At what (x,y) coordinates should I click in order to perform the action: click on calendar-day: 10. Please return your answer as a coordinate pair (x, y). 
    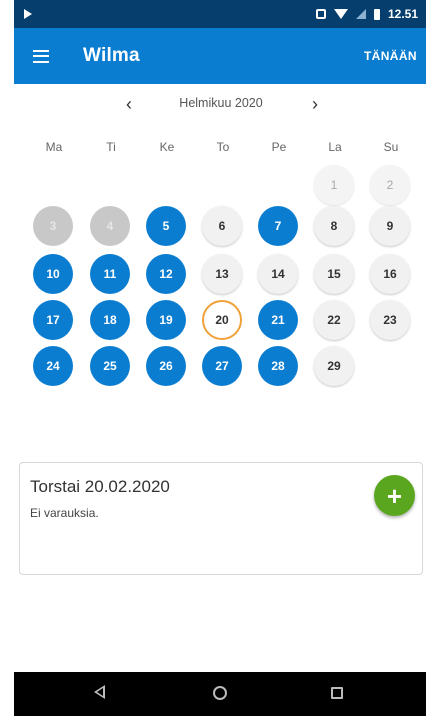
    Looking at the image, I should click on (53, 274).